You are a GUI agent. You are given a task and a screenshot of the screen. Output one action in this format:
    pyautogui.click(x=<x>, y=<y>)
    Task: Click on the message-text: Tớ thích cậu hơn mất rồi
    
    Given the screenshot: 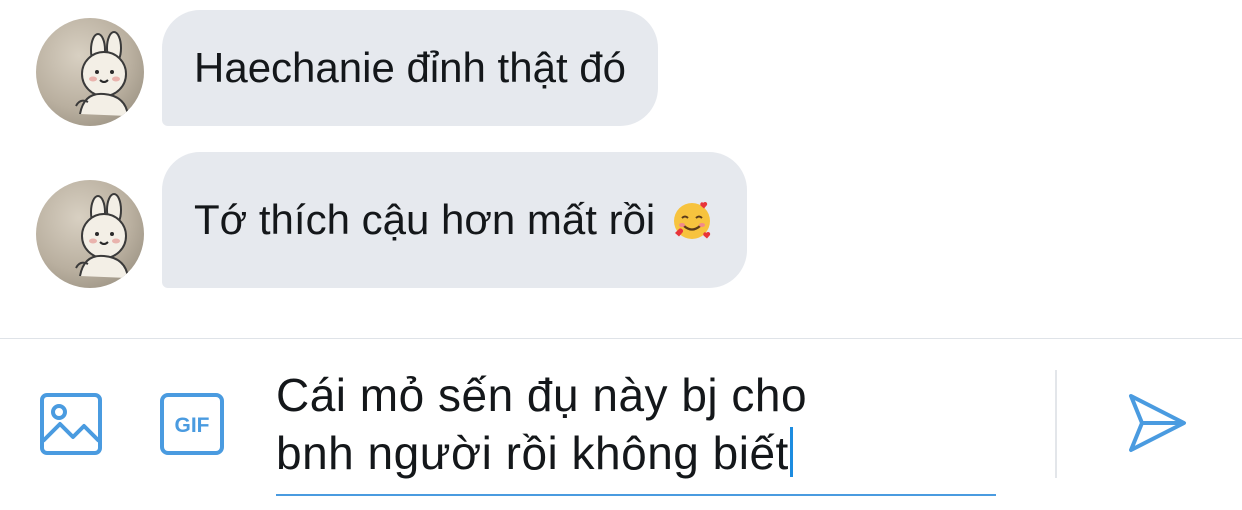 What is the action you would take?
    pyautogui.click(x=425, y=219)
    